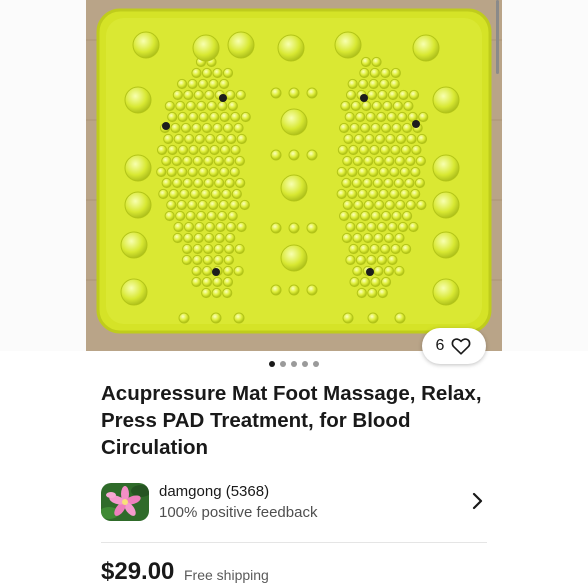  Describe the element at coordinates (497, 37) in the screenshot. I see `scrollbar` at that location.